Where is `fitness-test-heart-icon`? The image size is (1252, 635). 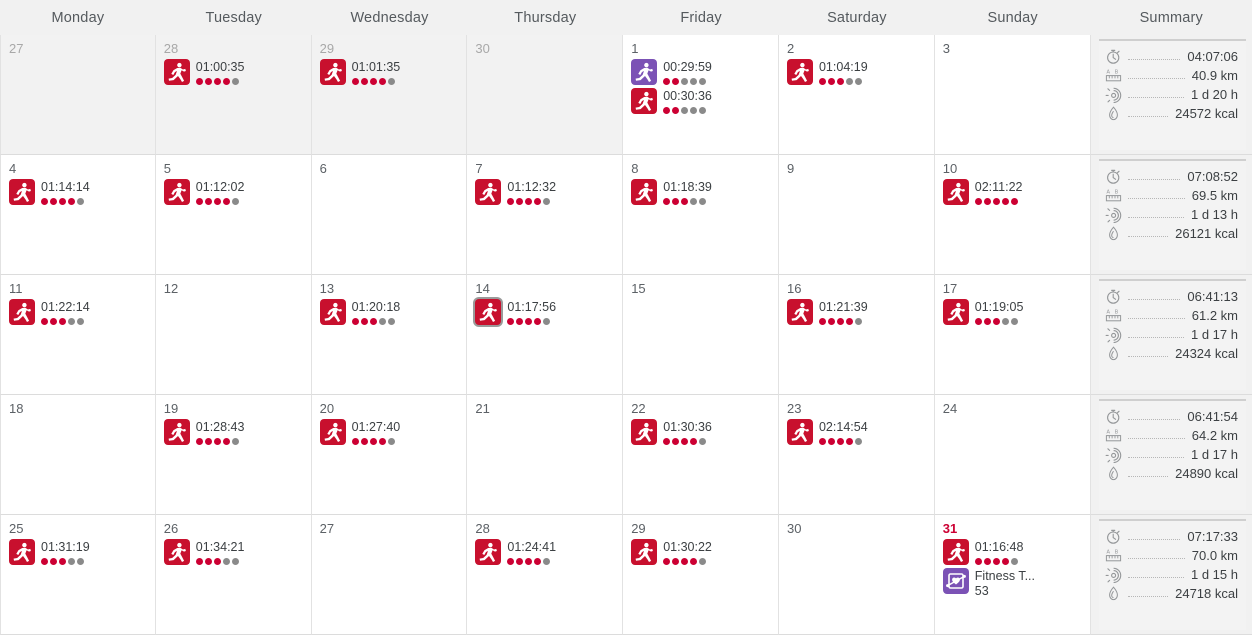
fitness-test-heart-icon is located at coordinates (955, 581).